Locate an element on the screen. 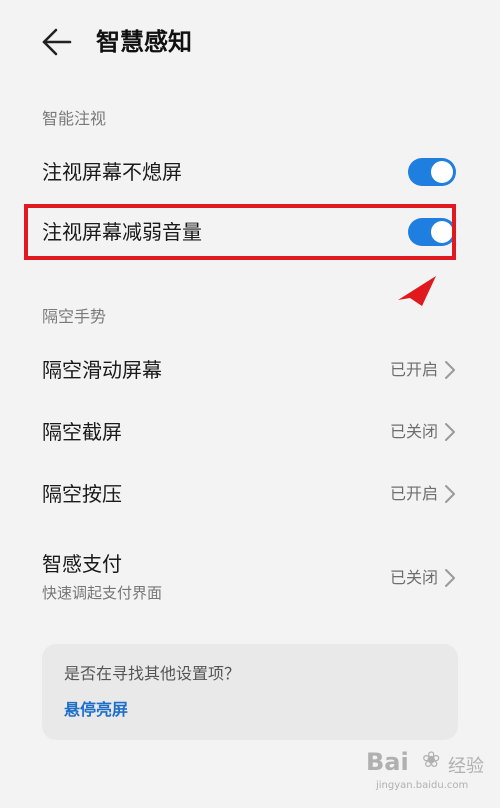 The height and width of the screenshot is (808, 500). page-title: 智慧感知 is located at coordinates (144, 42).